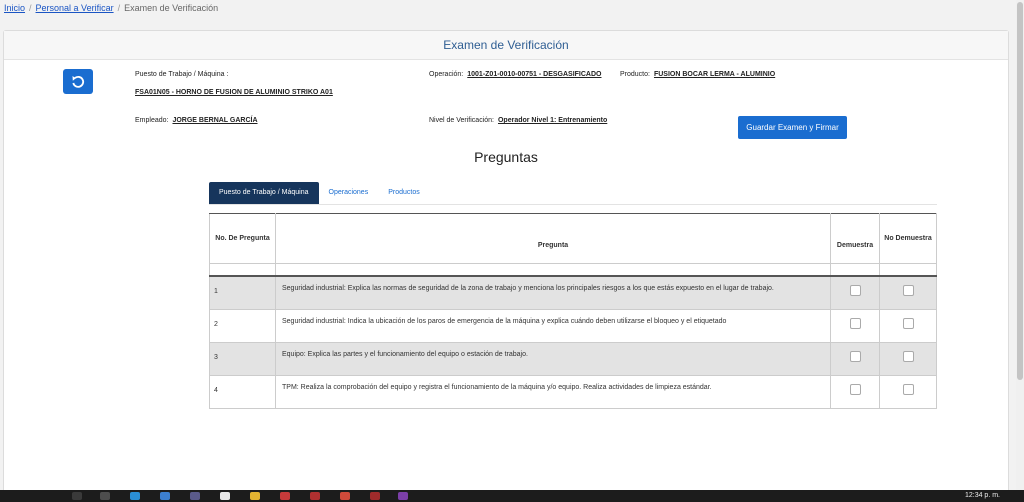 This screenshot has width=1024, height=502. What do you see at coordinates (215, 120) in the screenshot?
I see `empleado-value: JORGE BERNAL GARCÍA` at bounding box center [215, 120].